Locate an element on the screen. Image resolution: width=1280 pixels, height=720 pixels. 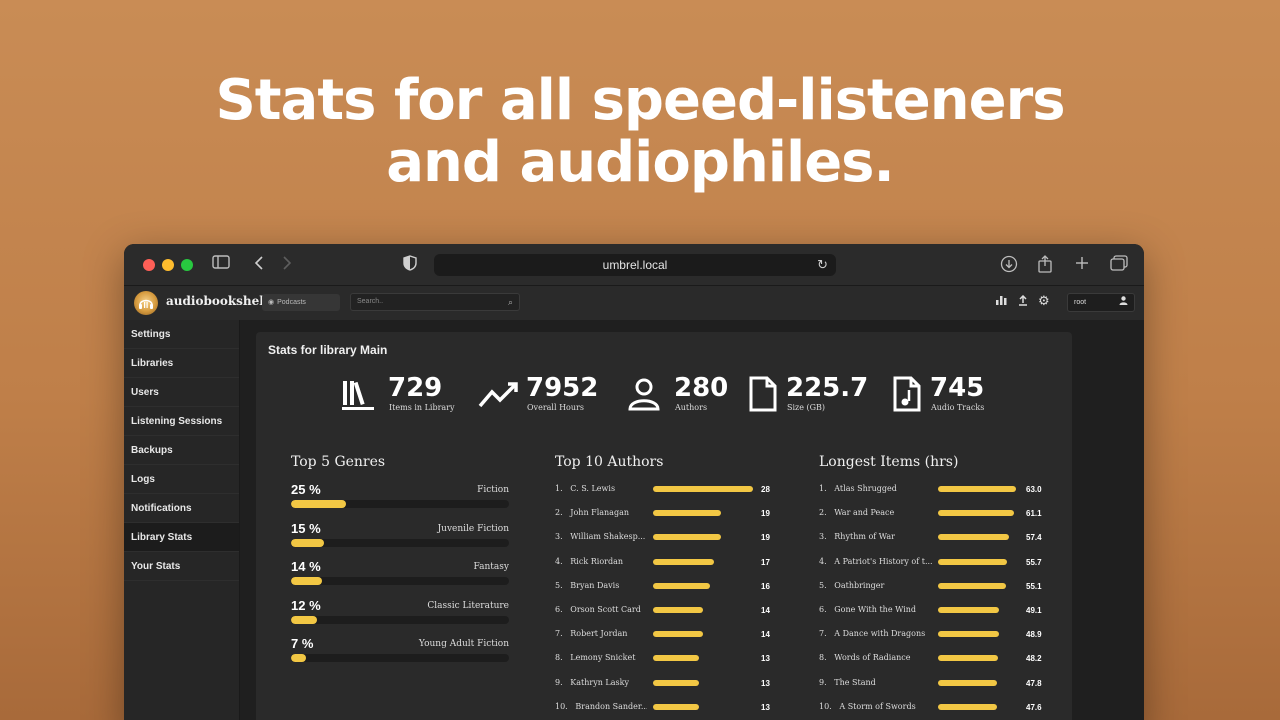
sidebar-item-logs: Logs is located at coordinates (181, 479).